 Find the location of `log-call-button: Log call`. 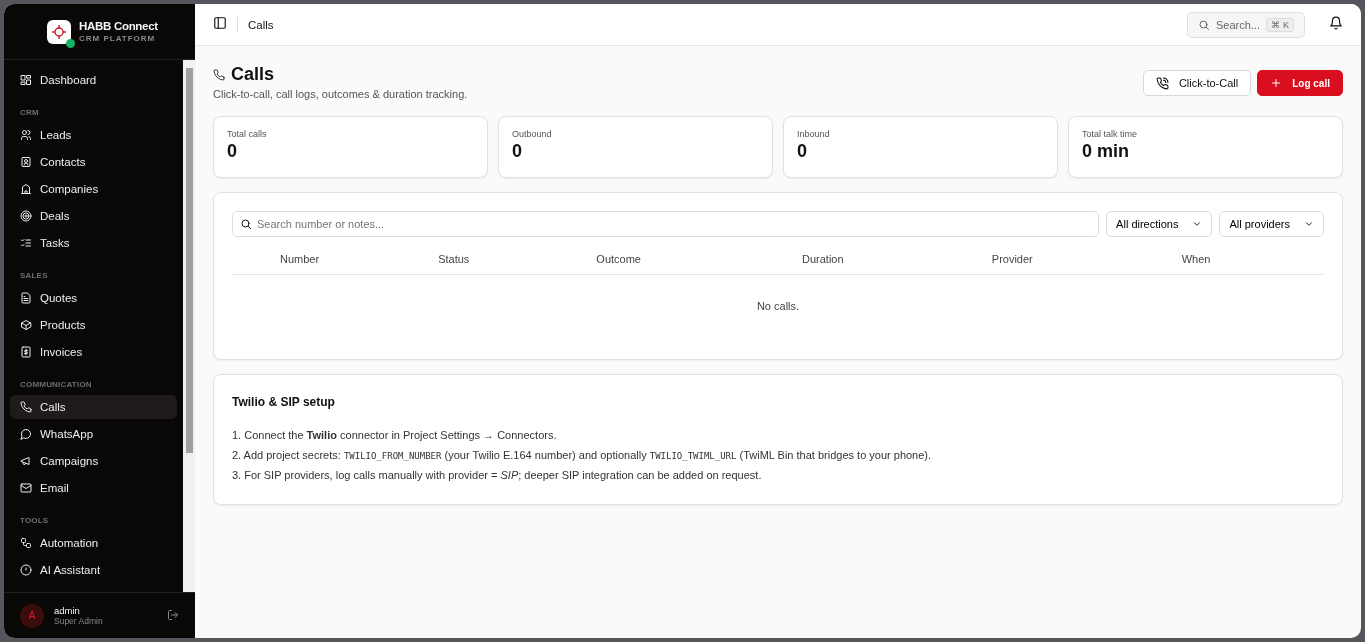

log-call-button: Log call is located at coordinates (1300, 83).